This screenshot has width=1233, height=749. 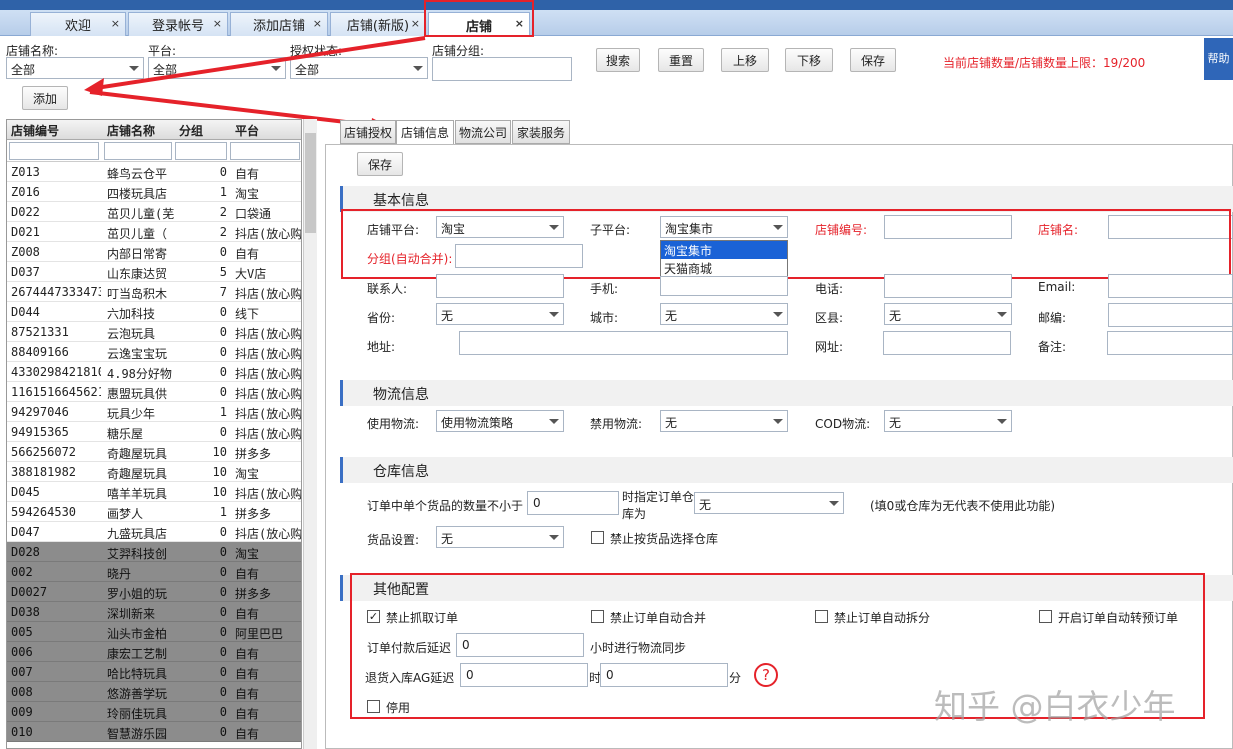 What do you see at coordinates (425, 132) in the screenshot?
I see `tab-shop-info: 店铺信息` at bounding box center [425, 132].